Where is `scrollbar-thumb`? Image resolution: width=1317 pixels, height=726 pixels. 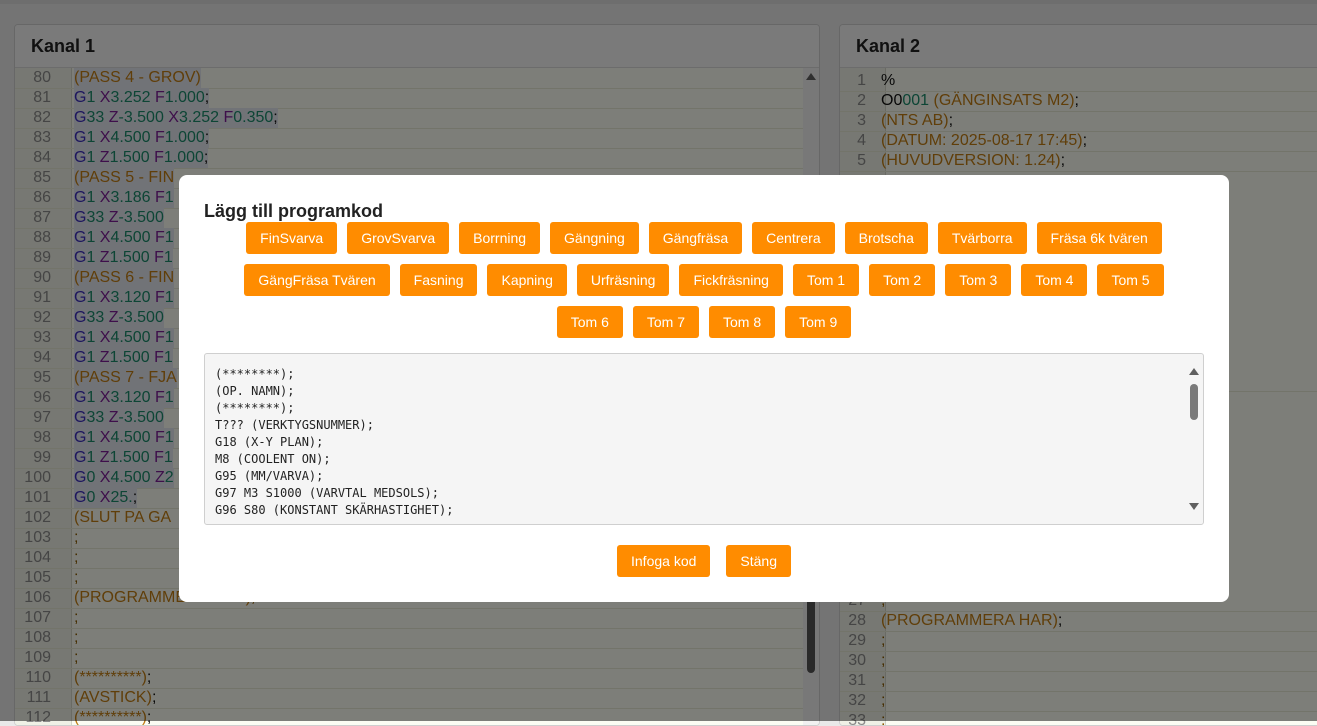 scrollbar-thumb is located at coordinates (1194, 402).